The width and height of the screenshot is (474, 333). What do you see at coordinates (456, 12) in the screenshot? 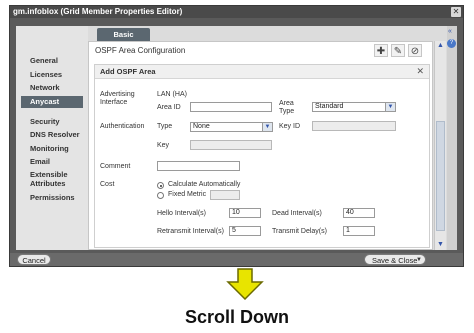
I see `close-icon: ✕` at bounding box center [456, 12].